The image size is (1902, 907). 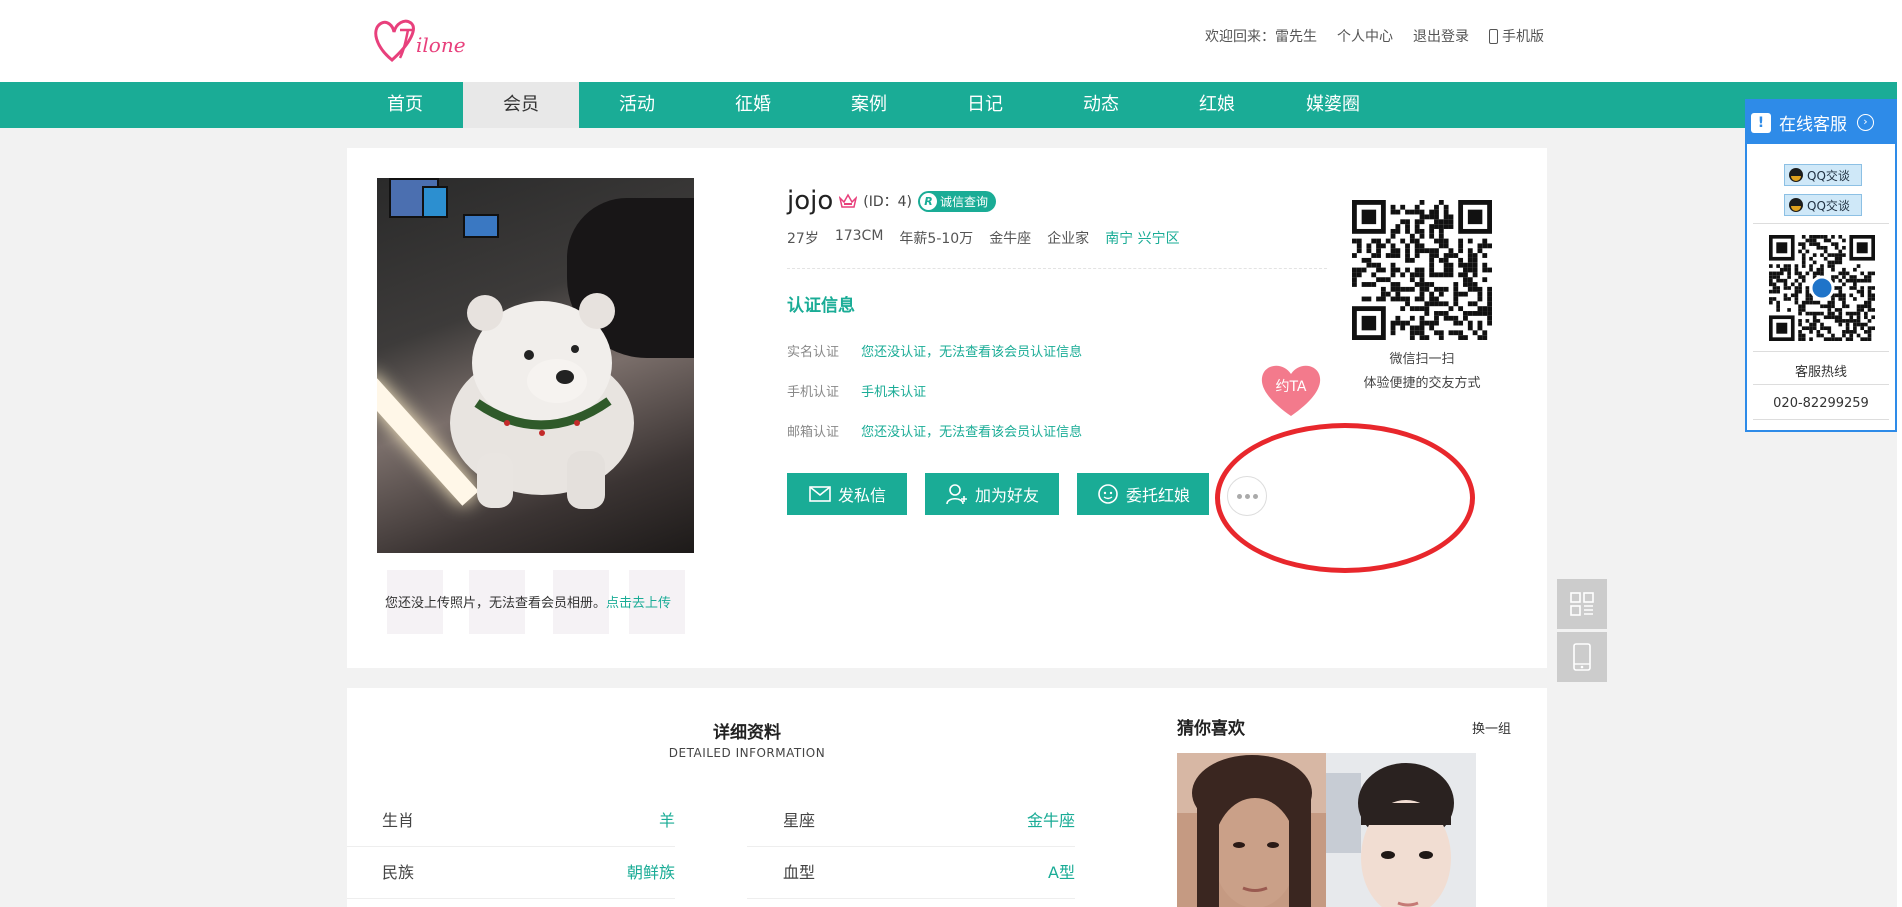 I want to click on cert-row-realname: 实名认证 您还没认证，无法查看该会员认证信息, so click(x=934, y=350).